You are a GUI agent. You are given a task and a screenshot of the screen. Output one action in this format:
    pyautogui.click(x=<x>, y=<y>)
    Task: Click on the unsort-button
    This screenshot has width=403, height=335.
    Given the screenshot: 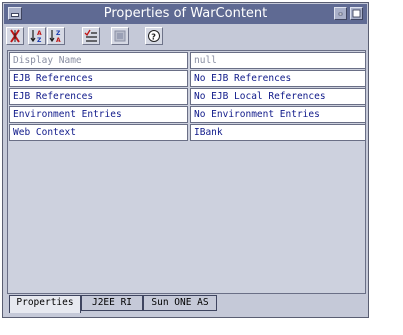 What is the action you would take?
    pyautogui.click(x=15, y=36)
    